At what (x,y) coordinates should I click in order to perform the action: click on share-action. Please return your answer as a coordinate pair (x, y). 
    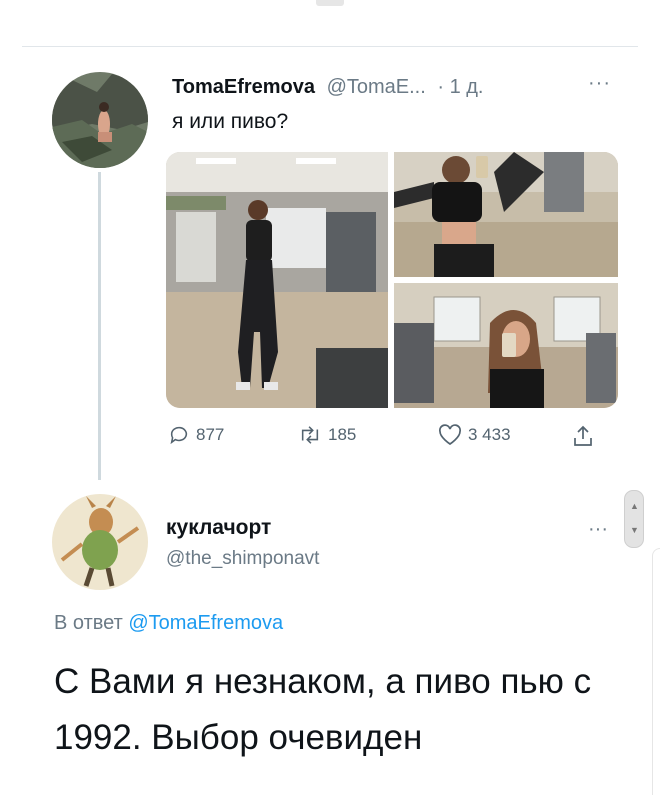
    Looking at the image, I should click on (583, 436).